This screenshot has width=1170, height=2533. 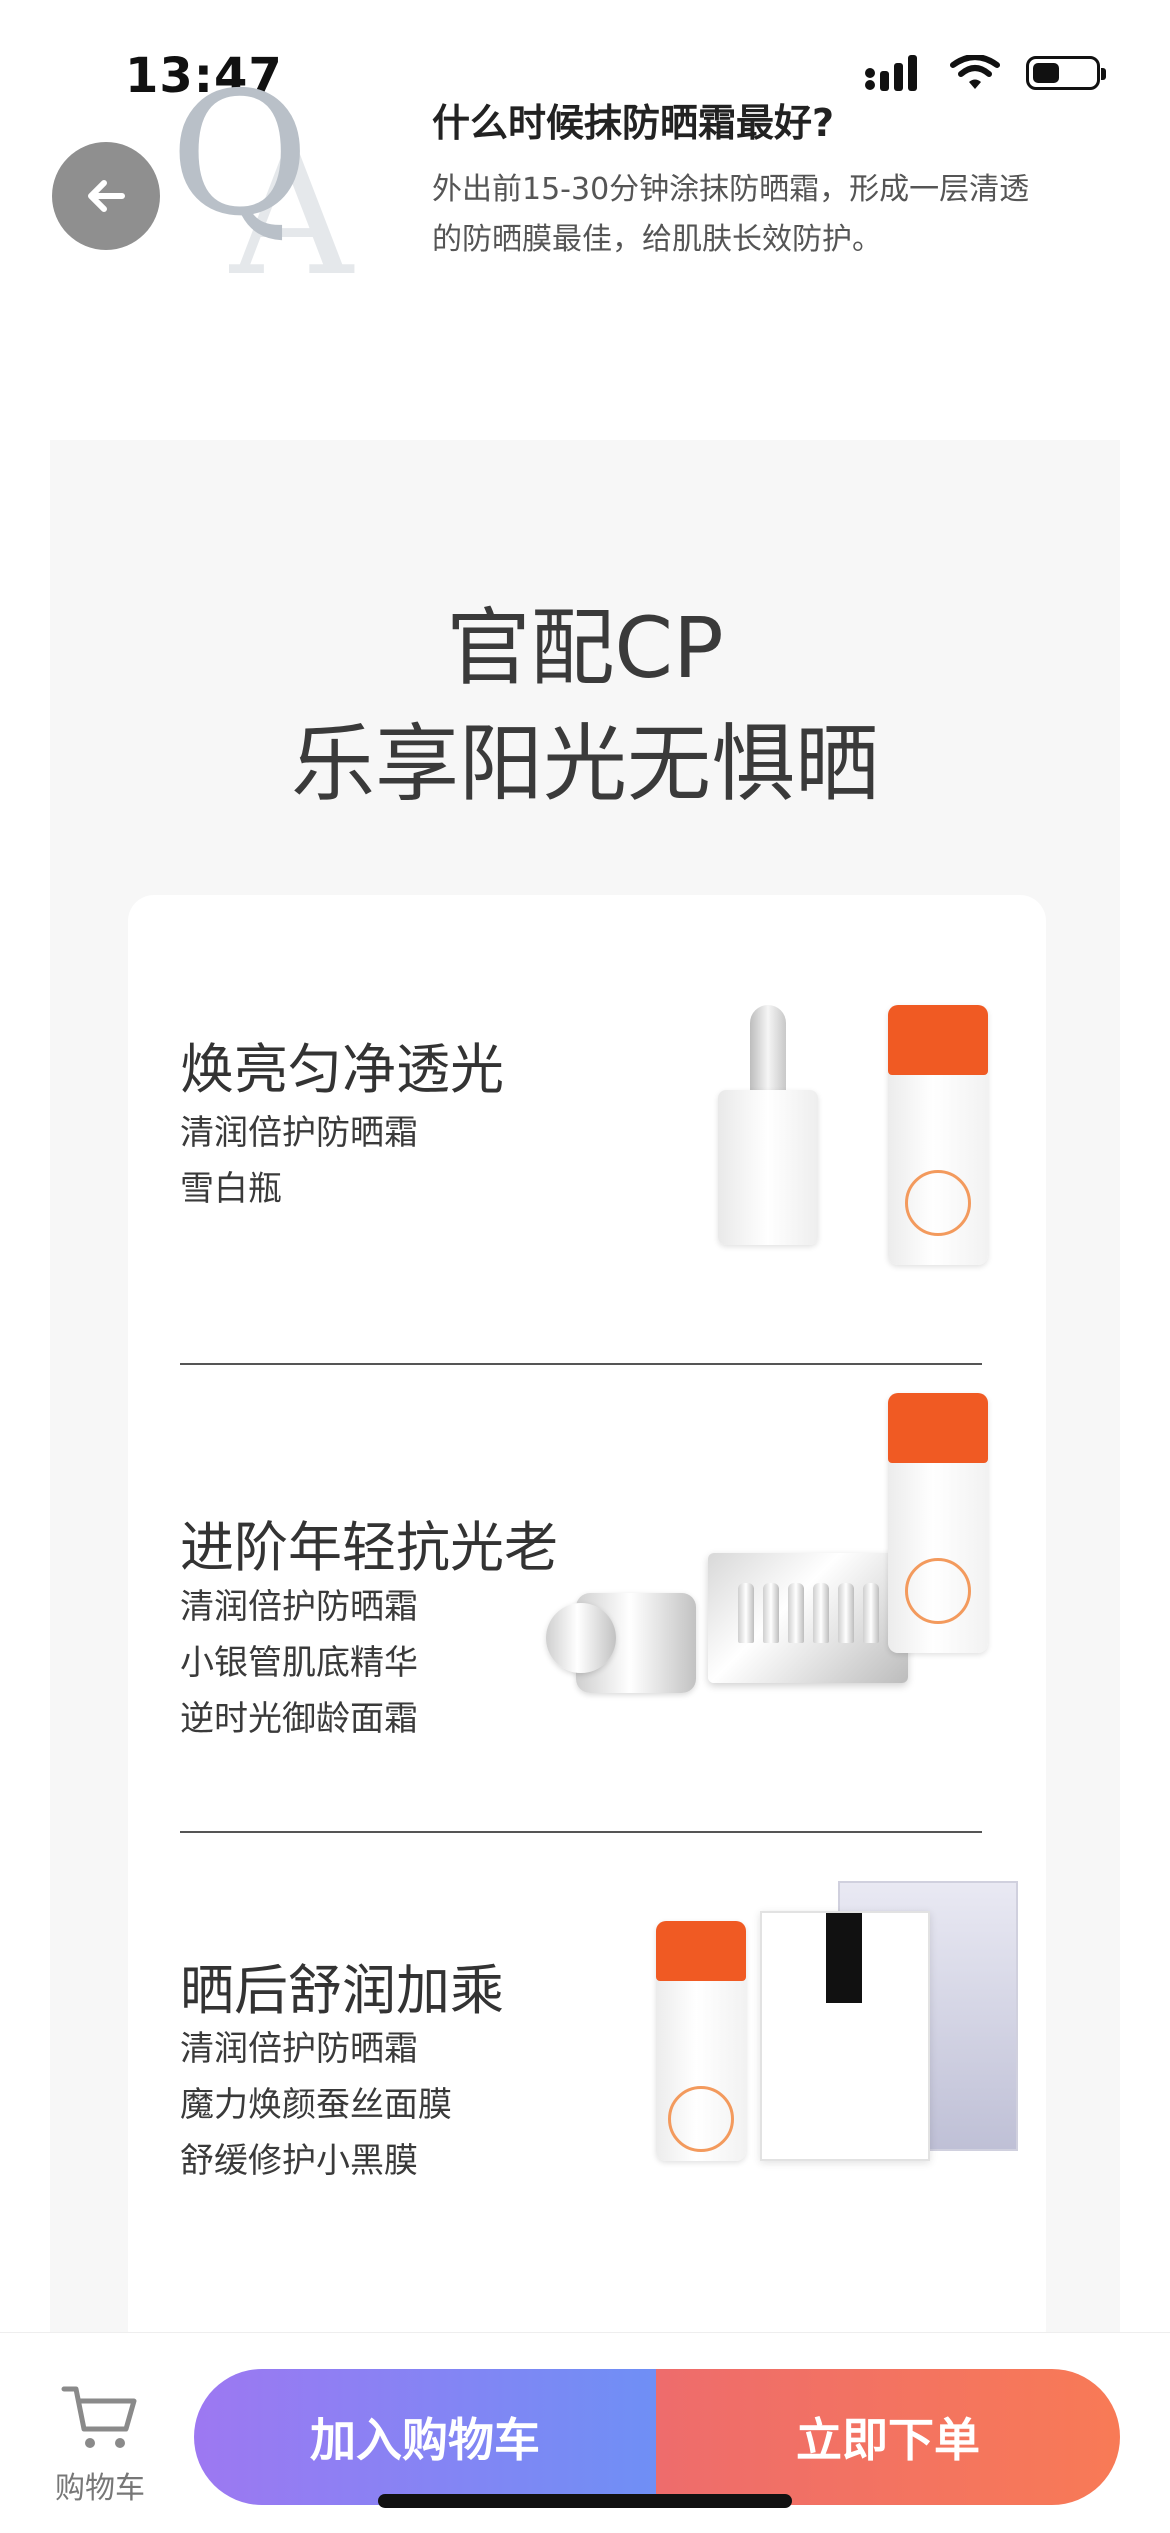 I want to click on combo-title: 晒后舒润加乘, so click(x=342, y=1990).